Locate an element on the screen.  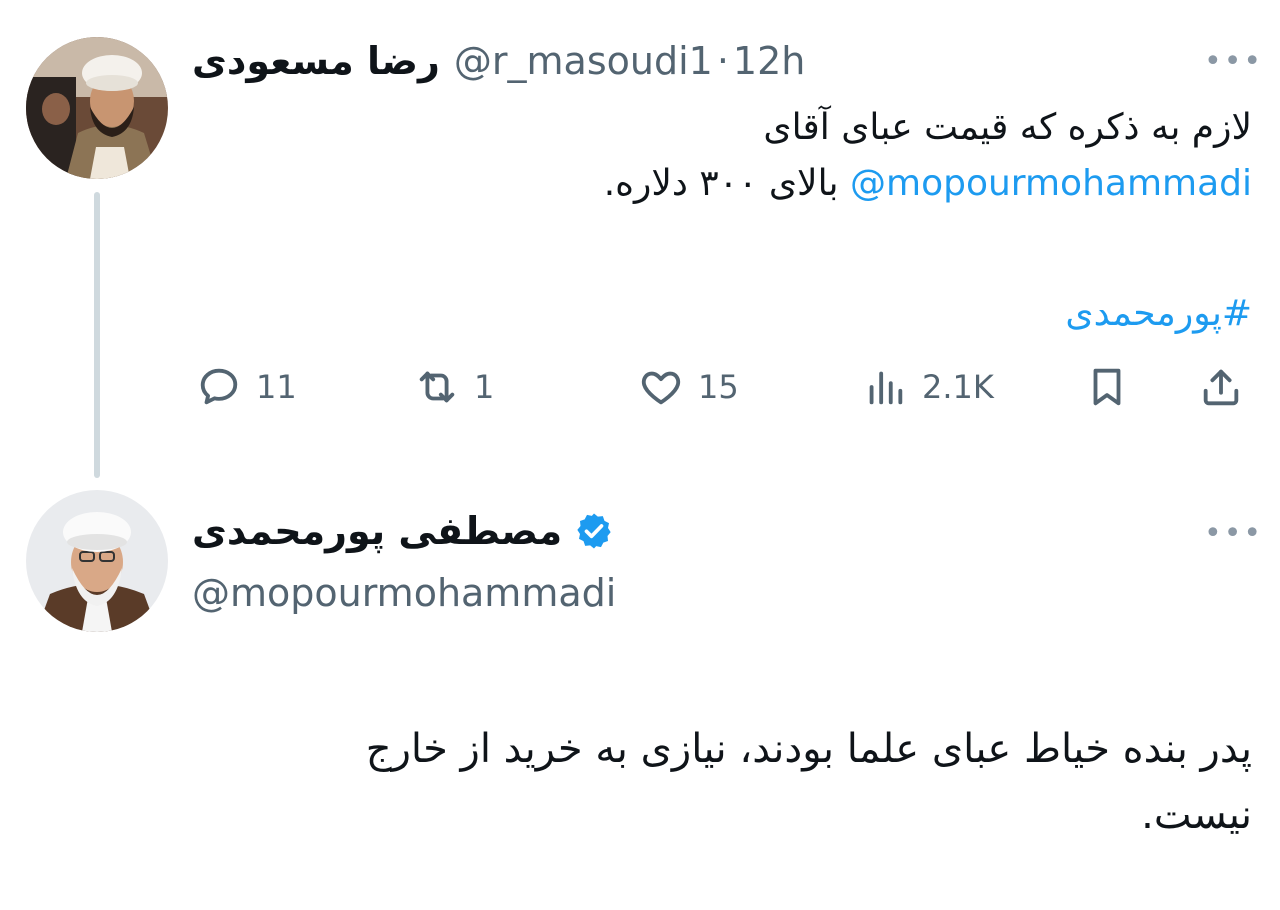
views-icon is located at coordinates (886, 388).